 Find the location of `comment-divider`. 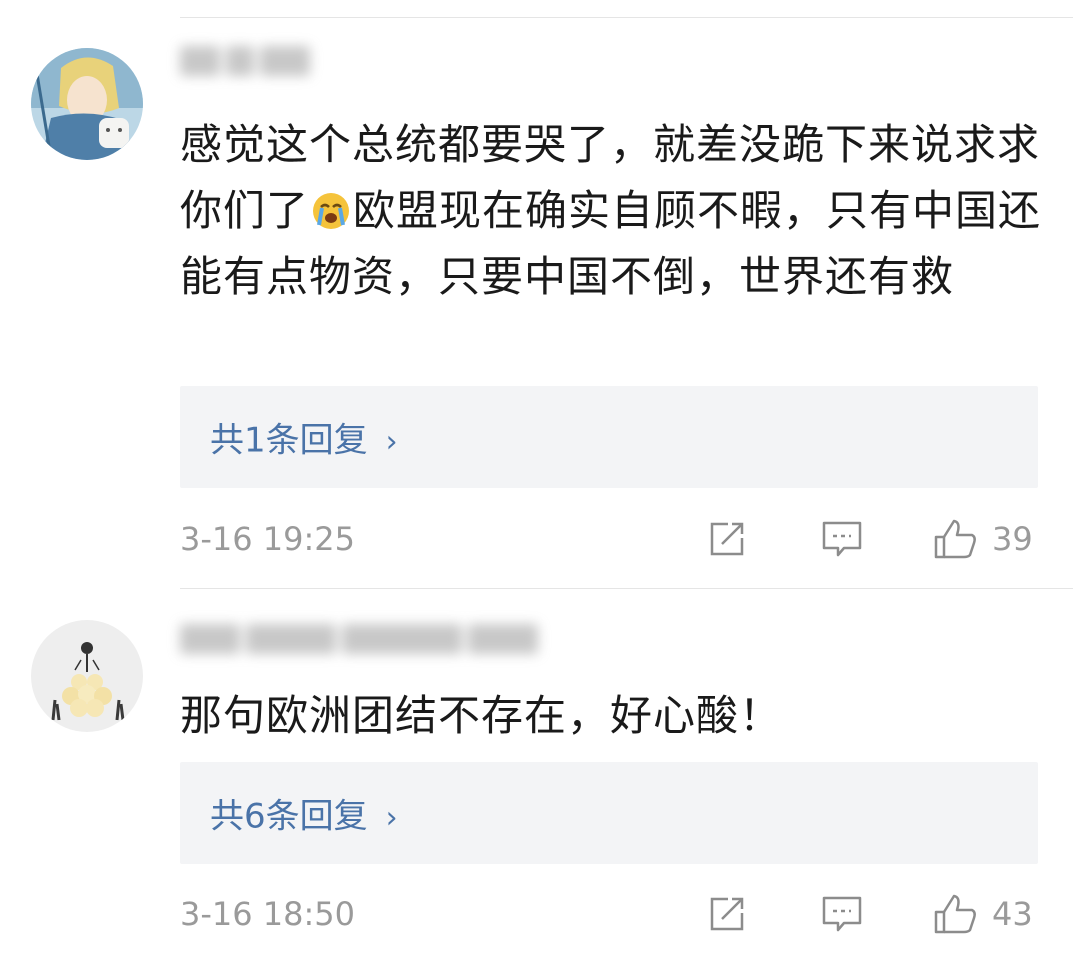

comment-divider is located at coordinates (626, 588).